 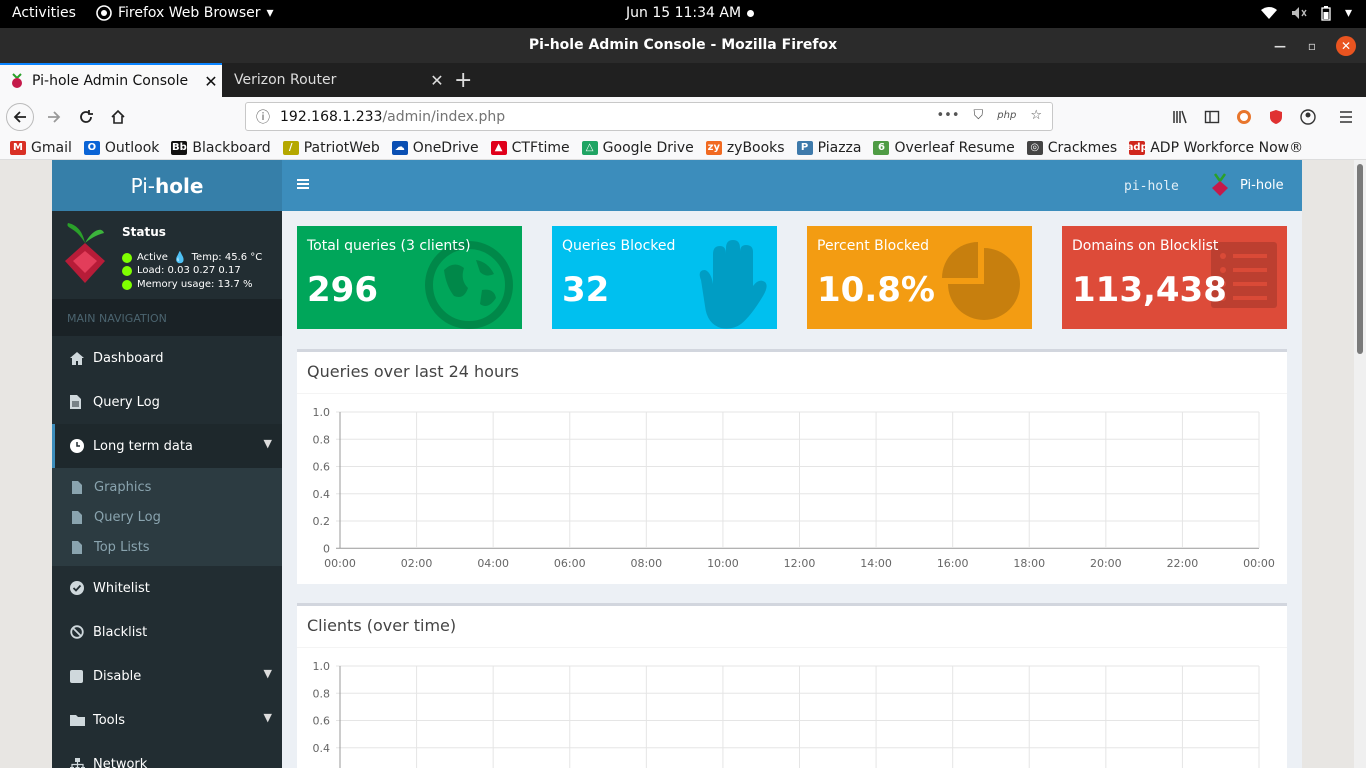 I want to click on stat-queries-blocked: Queries Blocked 32, so click(x=664, y=277).